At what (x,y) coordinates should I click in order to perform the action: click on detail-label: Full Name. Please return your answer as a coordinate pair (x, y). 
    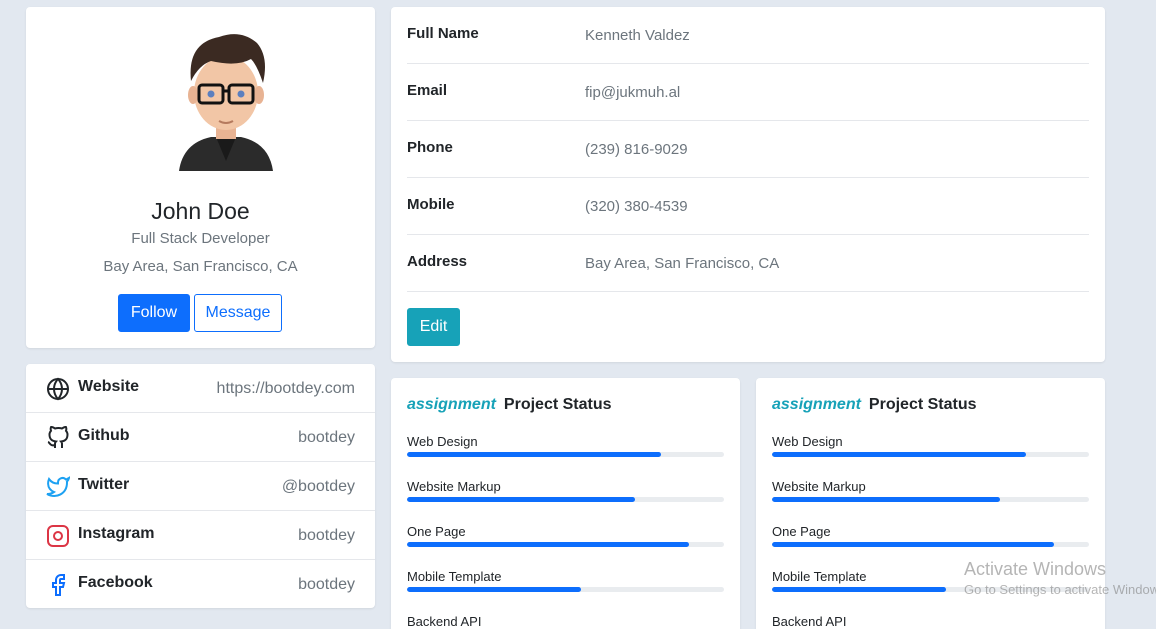
    Looking at the image, I should click on (443, 33).